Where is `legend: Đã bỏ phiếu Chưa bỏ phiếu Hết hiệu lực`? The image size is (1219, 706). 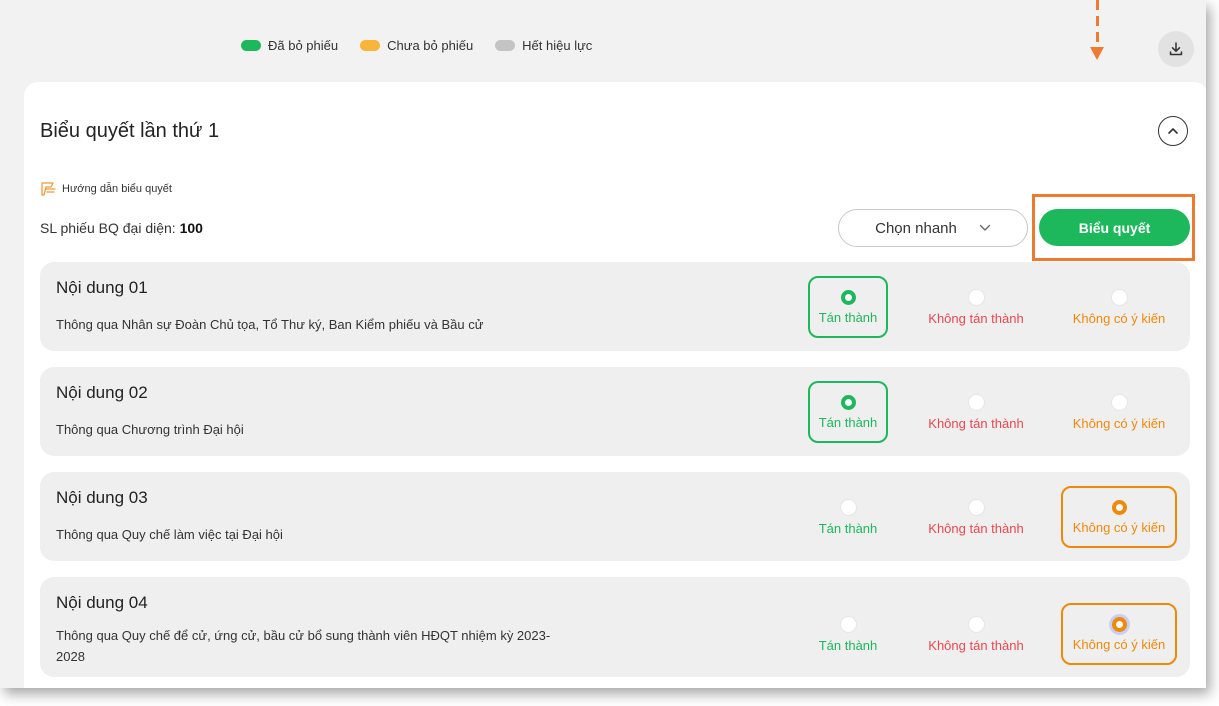 legend: Đã bỏ phiếu Chưa bỏ phiếu Hết hiệu lực is located at coordinates (416, 45).